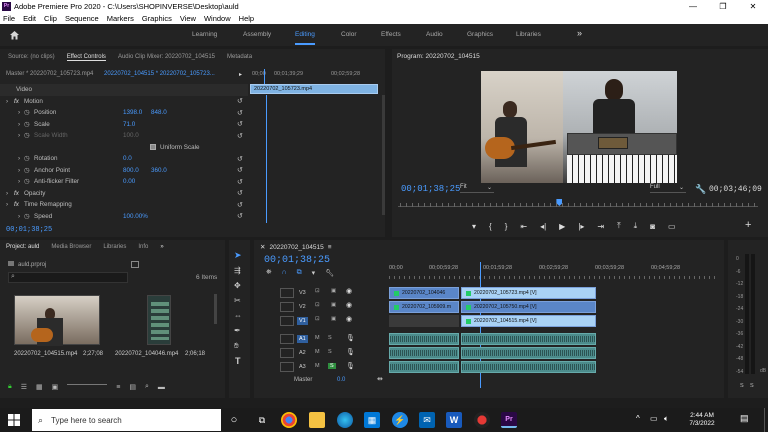 Image resolution: width=768 pixels, height=432 pixels. Describe the element at coordinates (57, 320) in the screenshot. I see `thumbnail-guitar` at that location.